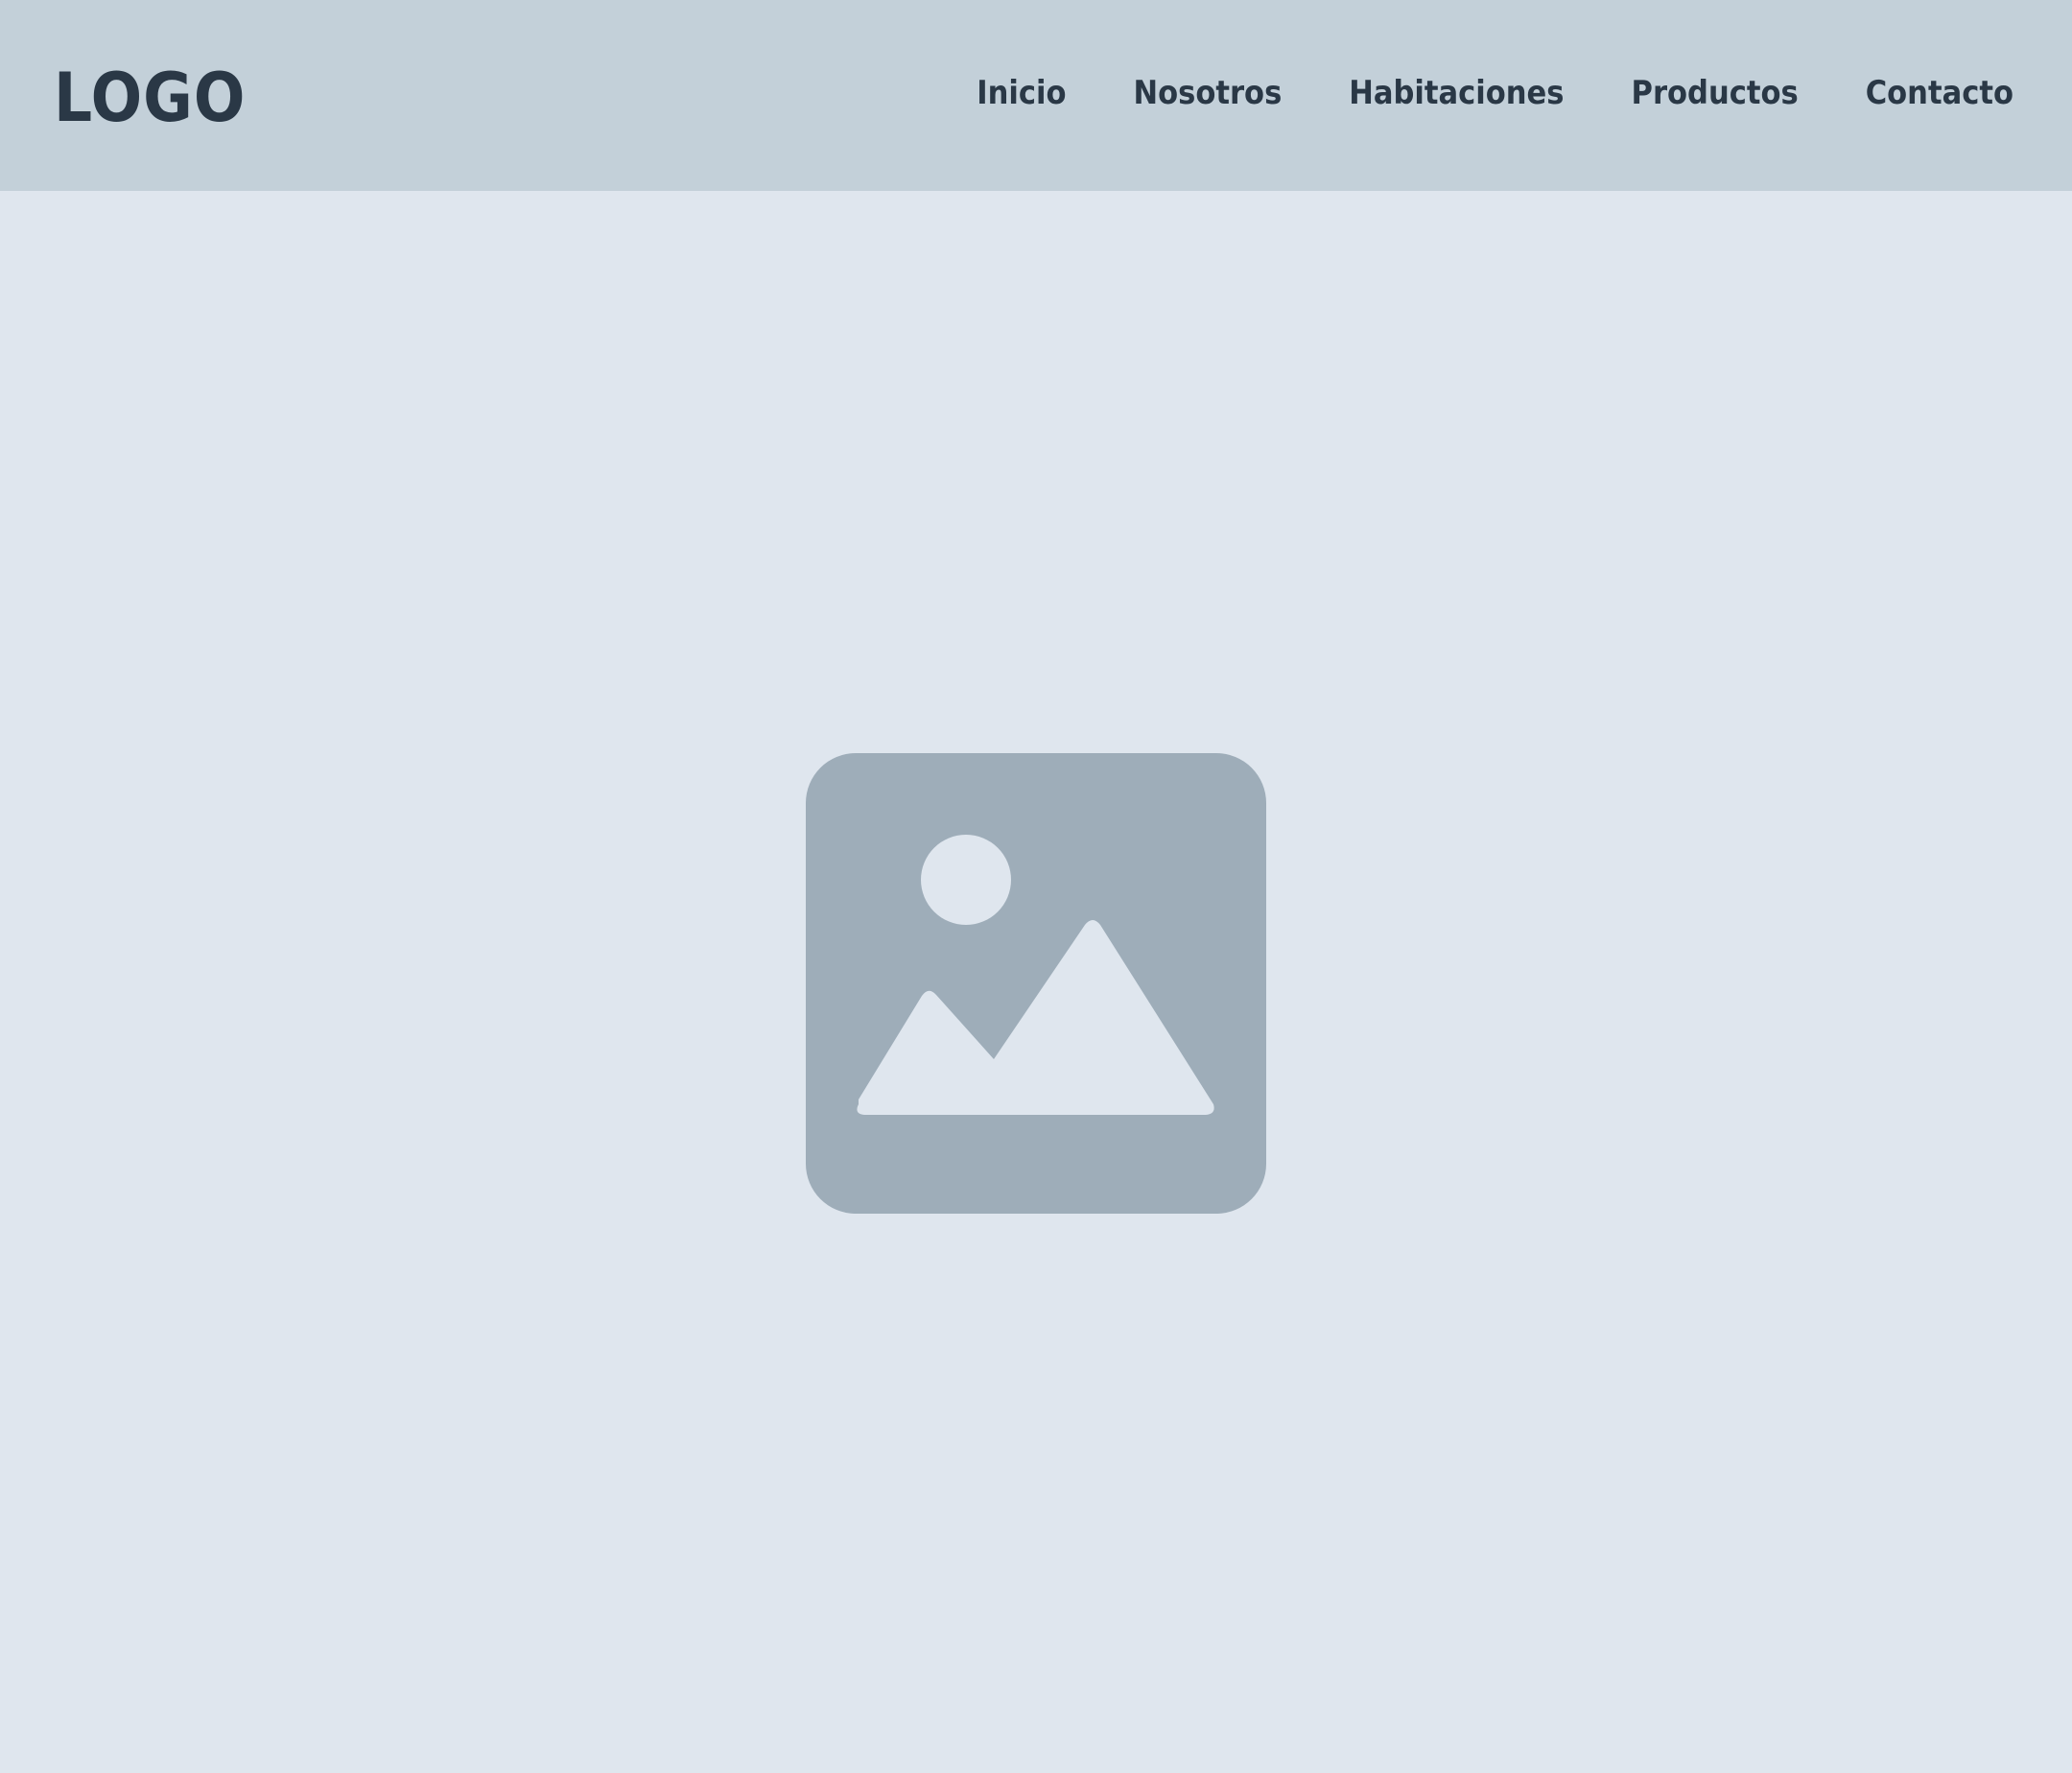 The width and height of the screenshot is (2072, 1773). I want to click on logo: LOGO, so click(150, 98).